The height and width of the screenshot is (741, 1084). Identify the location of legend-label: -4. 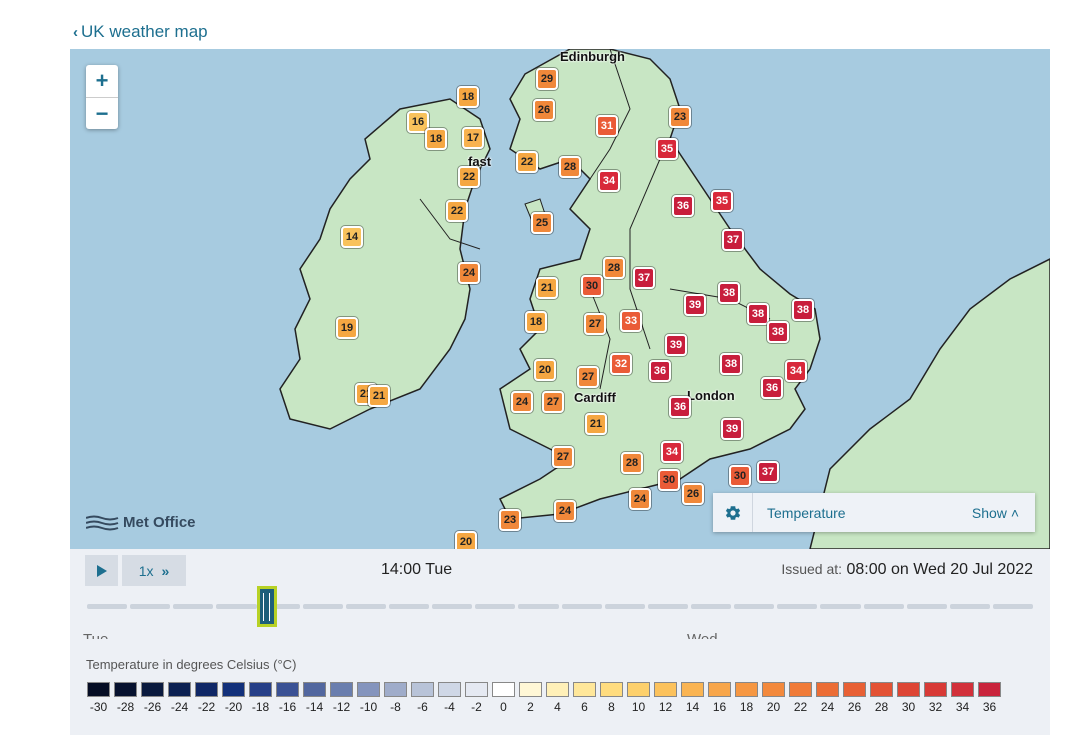
(449, 707).